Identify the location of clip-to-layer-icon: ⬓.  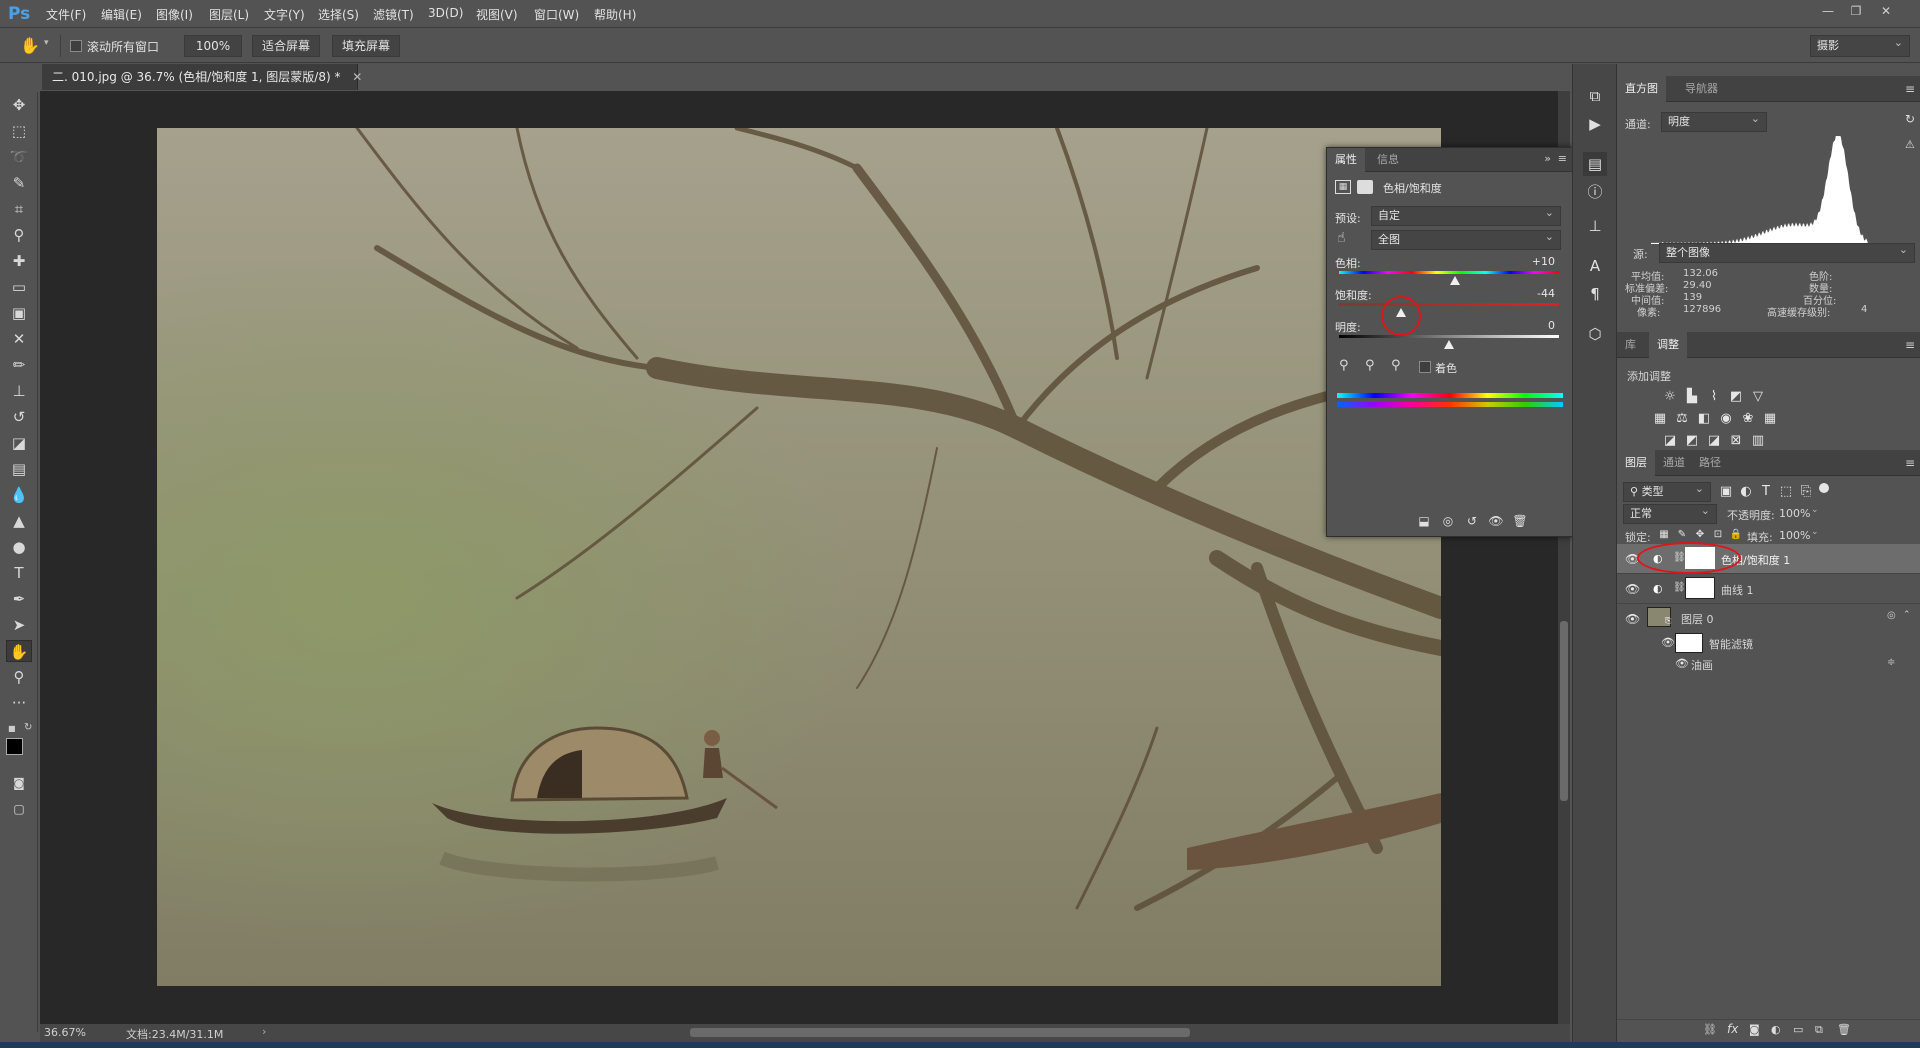
(1424, 522).